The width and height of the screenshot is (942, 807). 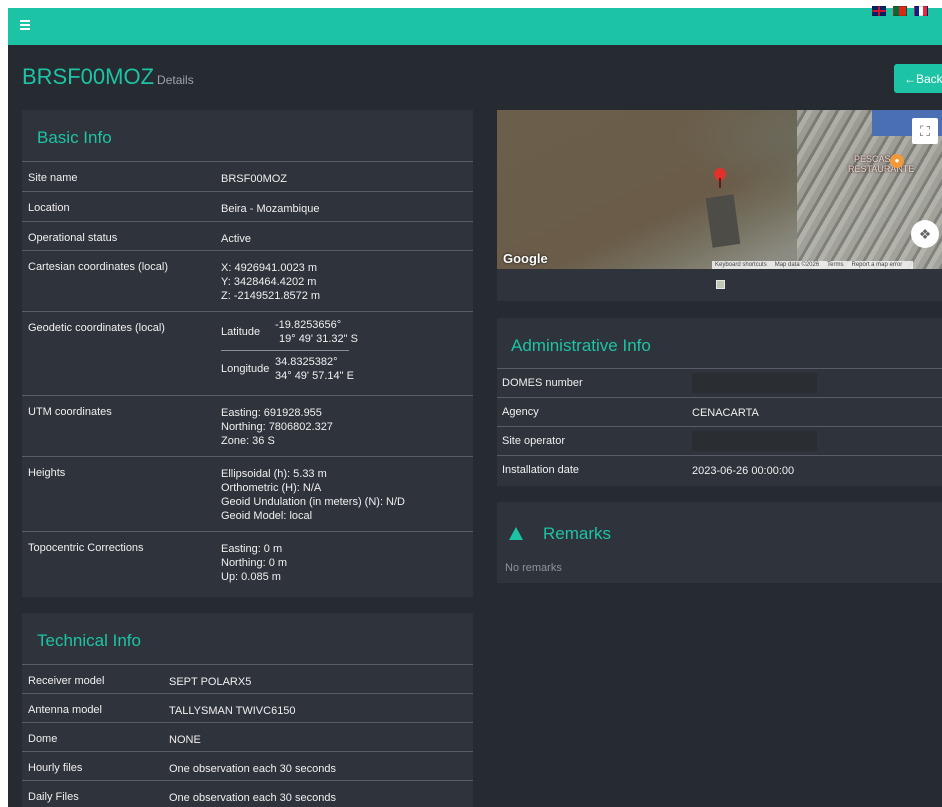 What do you see at coordinates (53, 178) in the screenshot?
I see `row-label: Site name` at bounding box center [53, 178].